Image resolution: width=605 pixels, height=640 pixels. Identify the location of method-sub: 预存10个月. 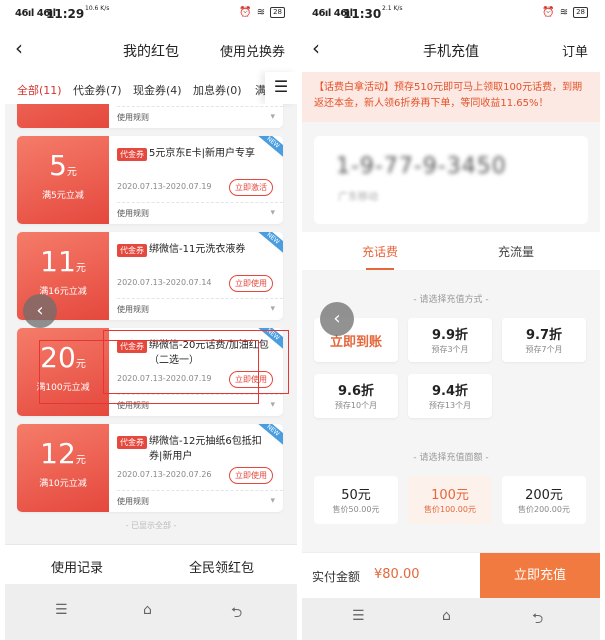
(356, 405).